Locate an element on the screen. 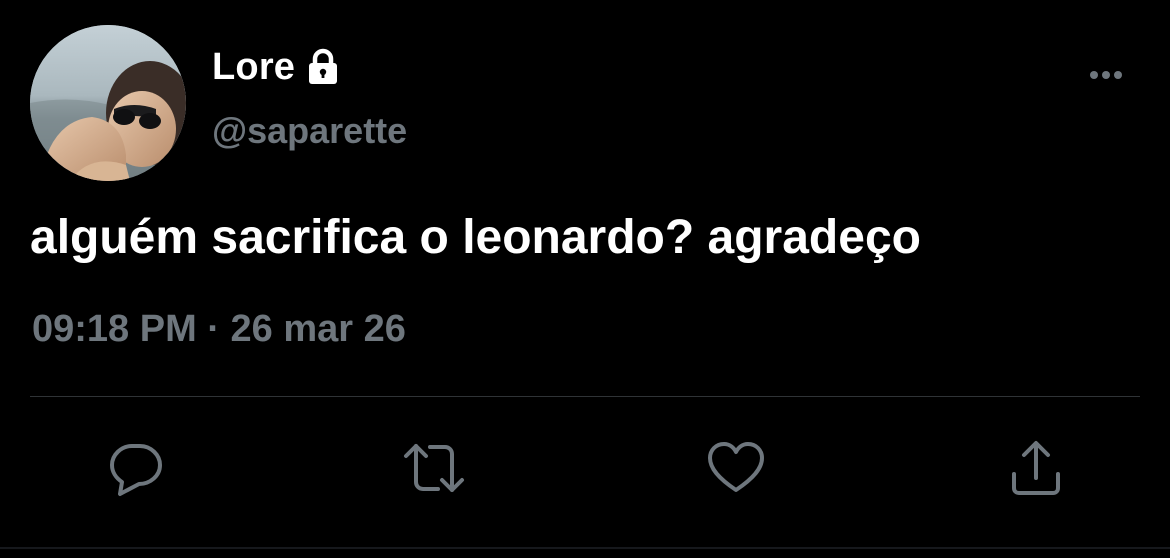 The height and width of the screenshot is (558, 1170). avatar-photo is located at coordinates (108, 103).